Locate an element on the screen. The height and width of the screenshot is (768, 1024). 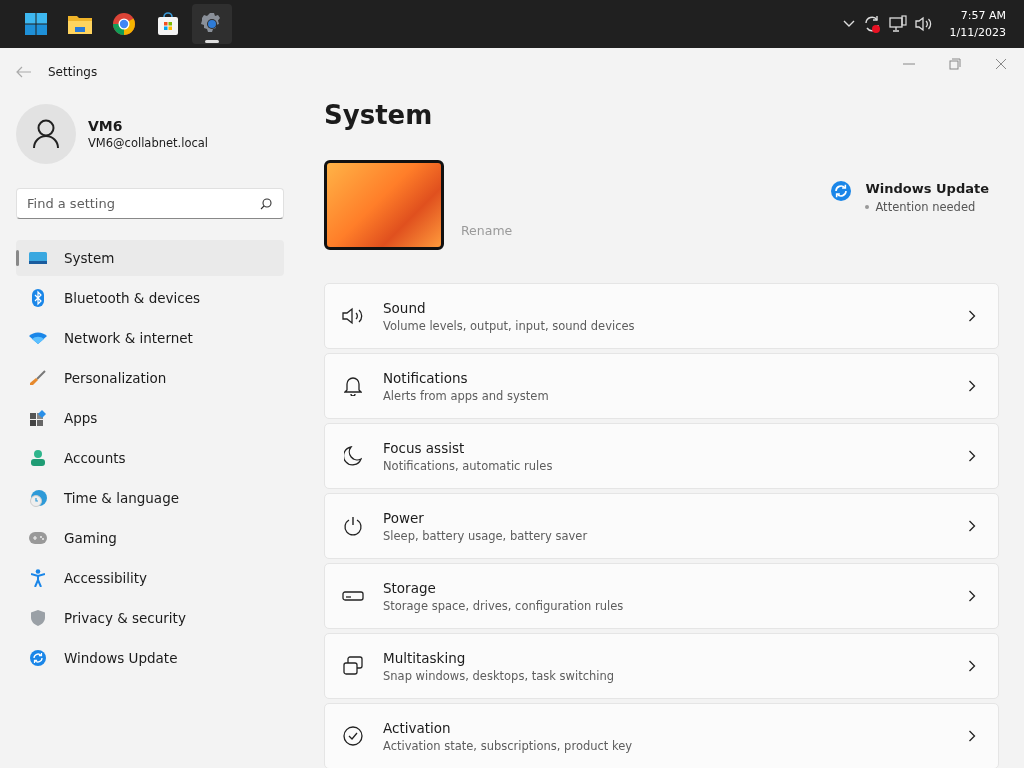
nav-item: Apps is located at coordinates (150, 418).